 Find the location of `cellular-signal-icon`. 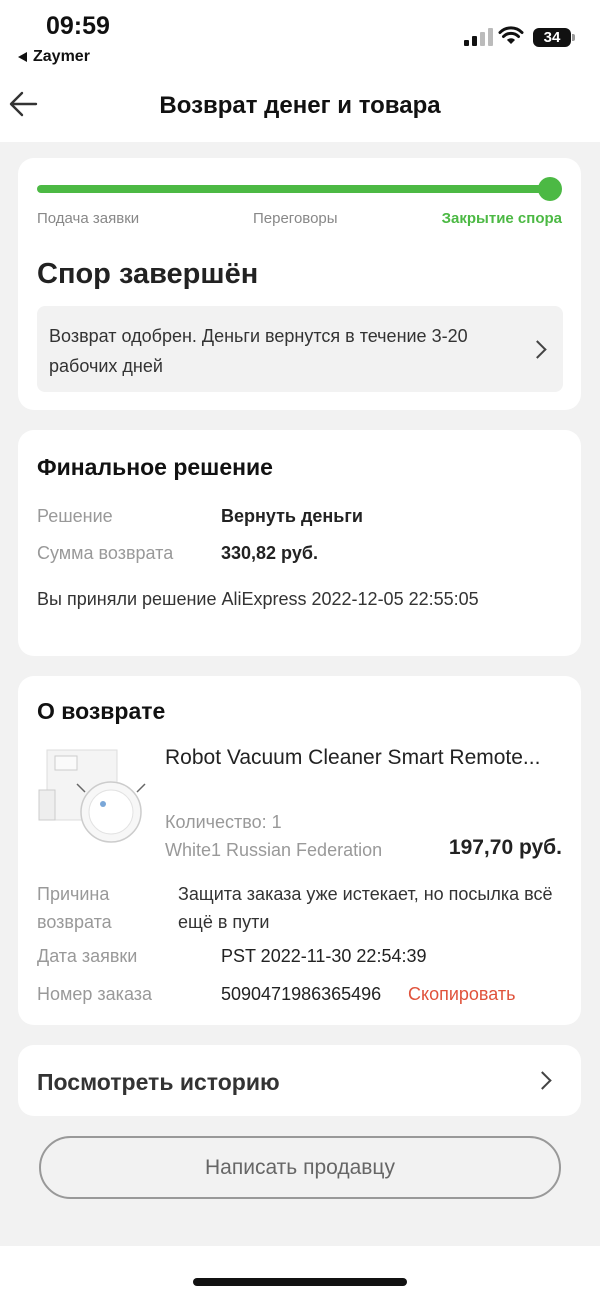

cellular-signal-icon is located at coordinates (478, 37).